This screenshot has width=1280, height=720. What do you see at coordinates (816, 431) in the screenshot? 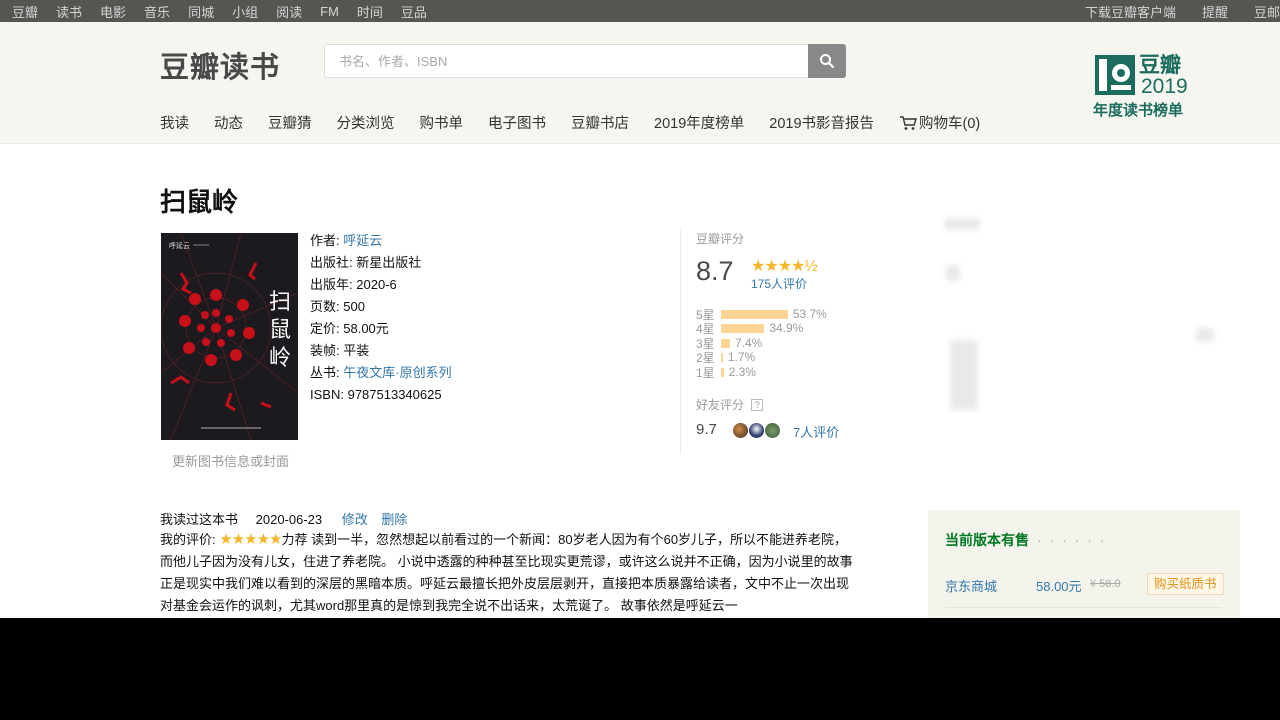
I see `friend-count-link: 7人评价` at bounding box center [816, 431].